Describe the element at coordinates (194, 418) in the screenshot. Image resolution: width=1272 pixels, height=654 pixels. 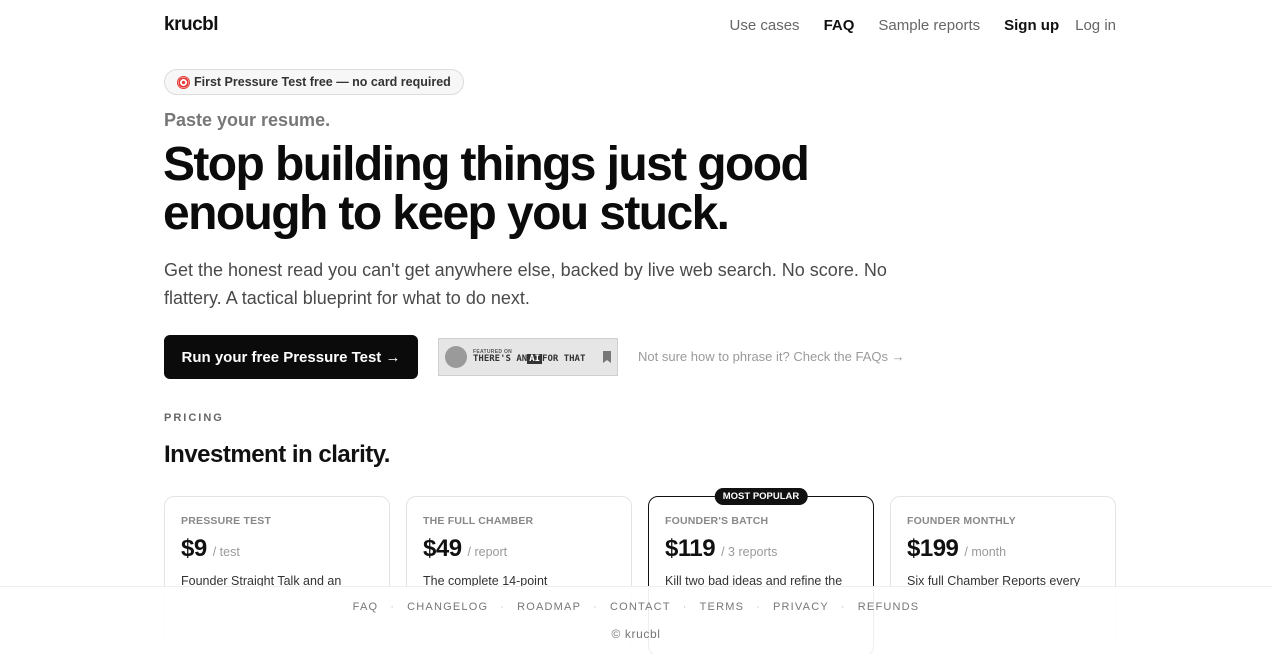
I see `pricing-label: PRICING` at that location.